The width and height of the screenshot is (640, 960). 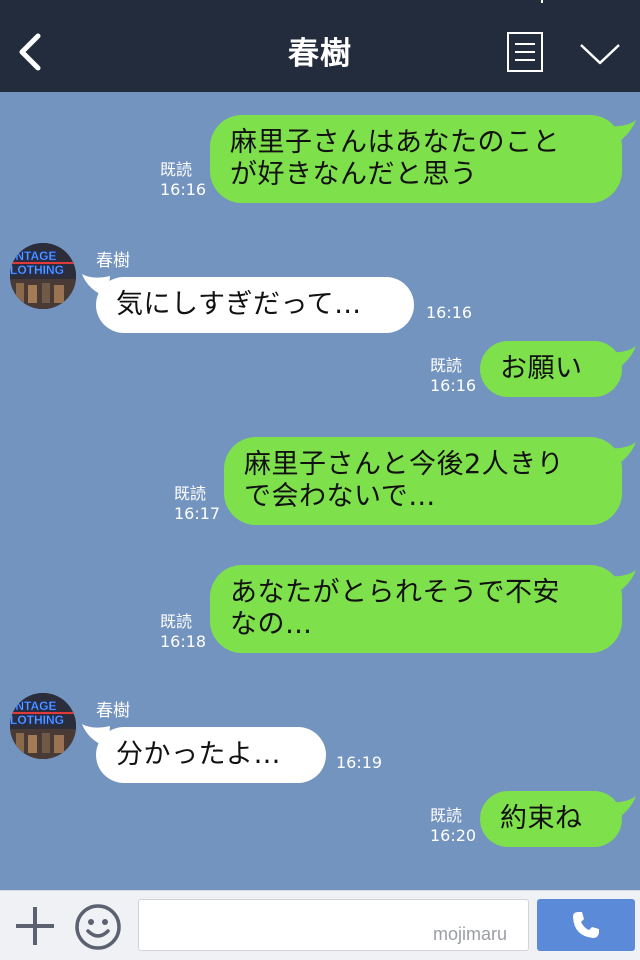 I want to click on message-time: 16:19, so click(x=359, y=762).